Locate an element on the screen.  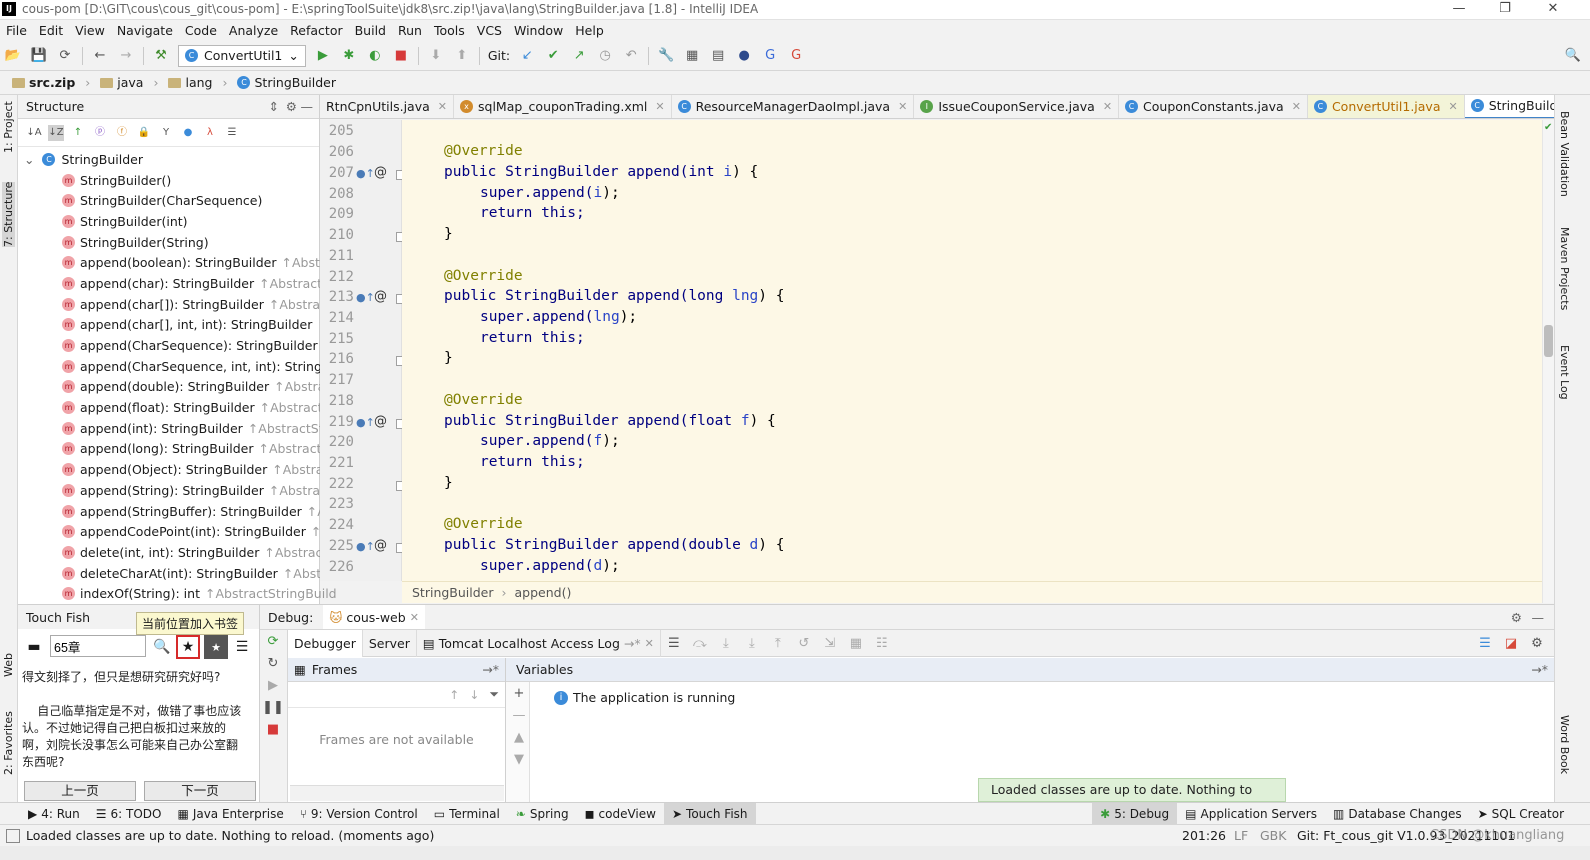
tw-todo: ☰ 6: TODO is located at coordinates (129, 814).